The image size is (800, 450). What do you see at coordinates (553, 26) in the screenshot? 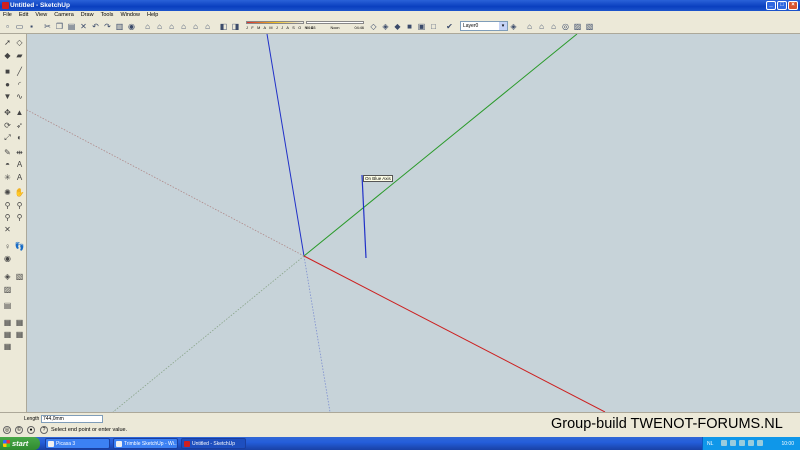
I see `share-component-icon: ⌂` at bounding box center [553, 26].